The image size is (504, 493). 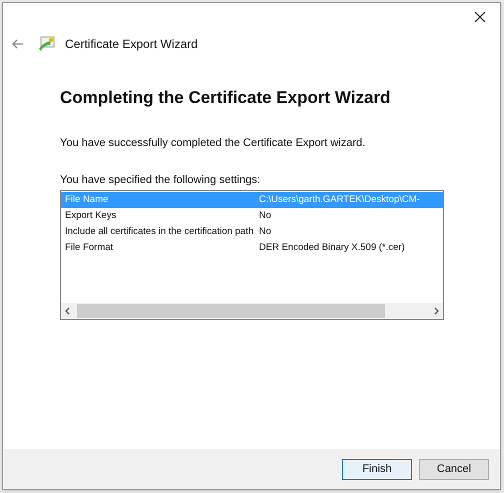 What do you see at coordinates (87, 199) in the screenshot?
I see `setting-name: File Name` at bounding box center [87, 199].